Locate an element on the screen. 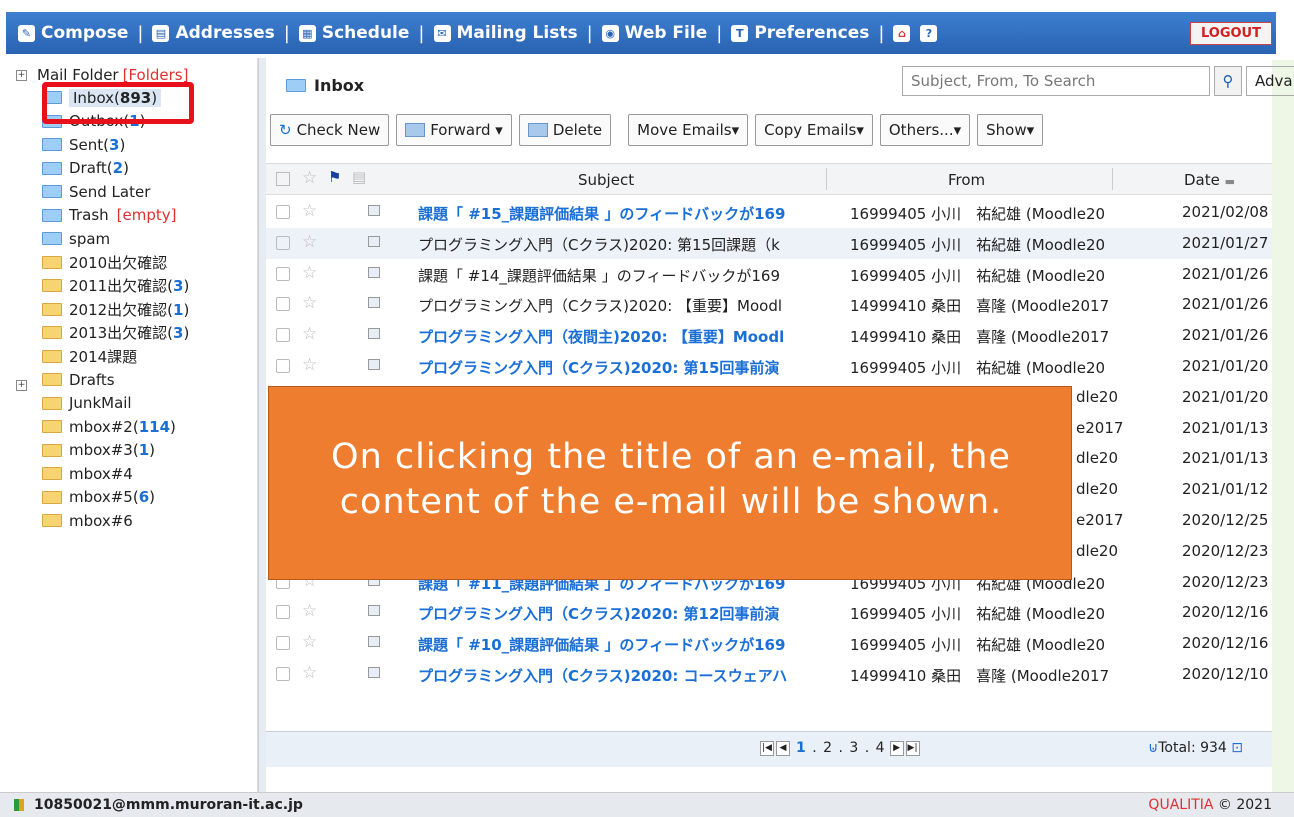 The height and width of the screenshot is (817, 1294). mailing-lists-menu: ✉ Mailing Lists is located at coordinates (505, 33).